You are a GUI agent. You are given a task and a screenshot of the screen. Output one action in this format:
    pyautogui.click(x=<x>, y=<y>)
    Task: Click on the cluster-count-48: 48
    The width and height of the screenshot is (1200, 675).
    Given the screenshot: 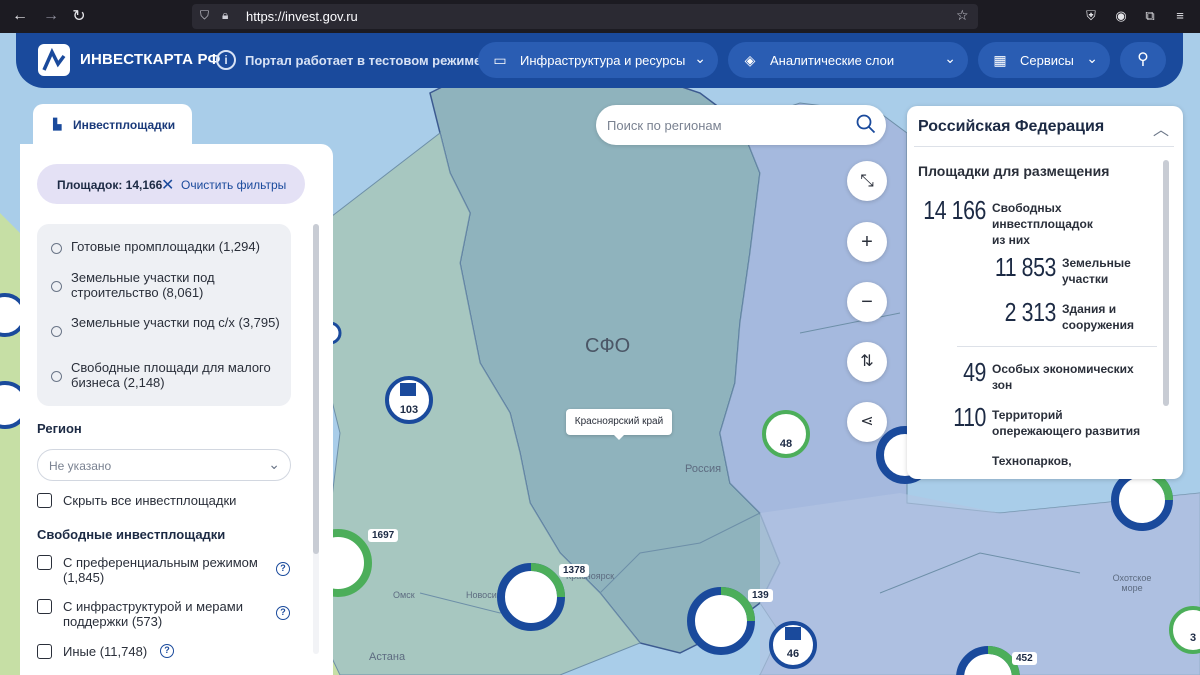 What is the action you would take?
    pyautogui.click(x=786, y=444)
    